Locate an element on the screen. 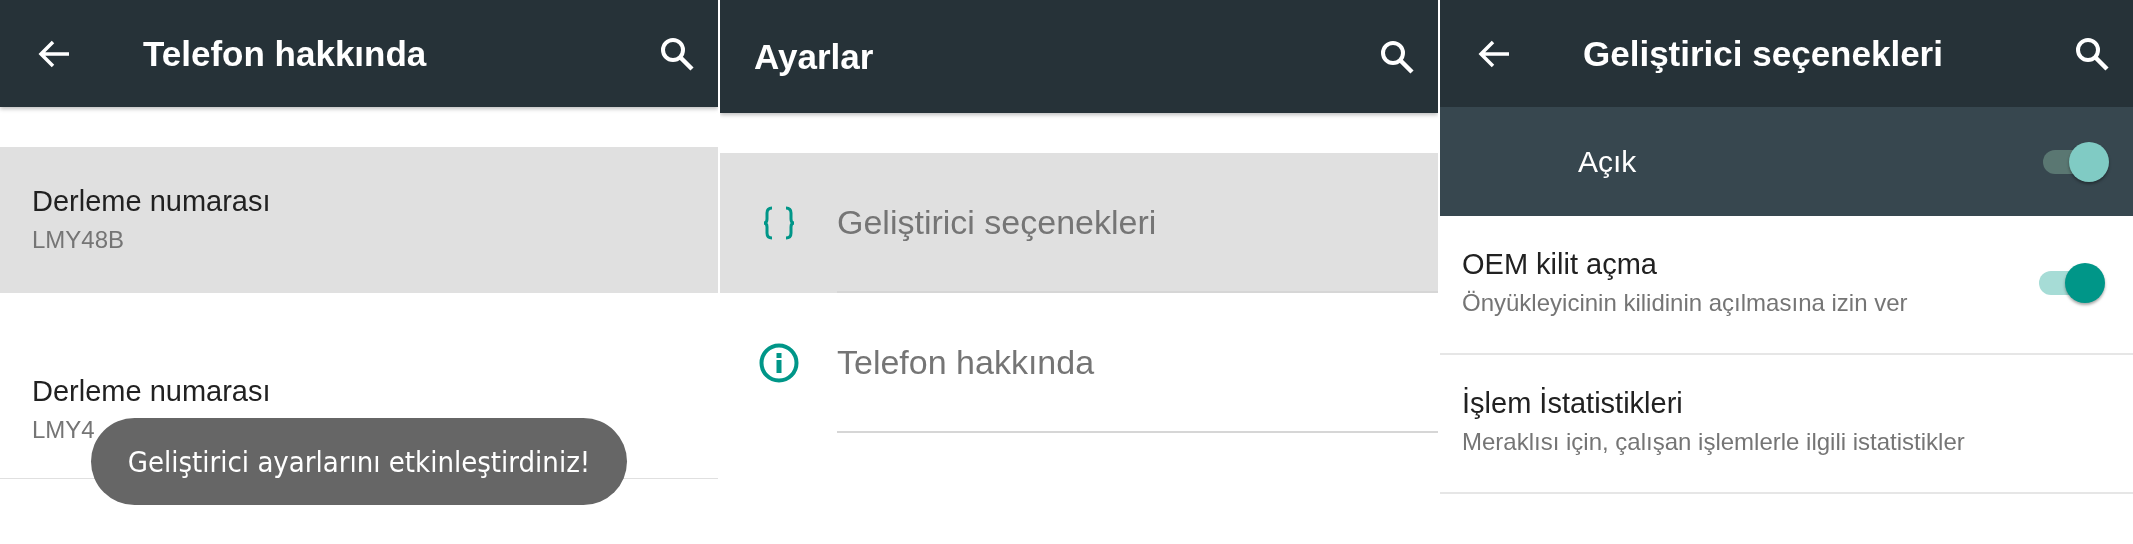  list-item: Derleme numarası LMY48B is located at coordinates (359, 220).